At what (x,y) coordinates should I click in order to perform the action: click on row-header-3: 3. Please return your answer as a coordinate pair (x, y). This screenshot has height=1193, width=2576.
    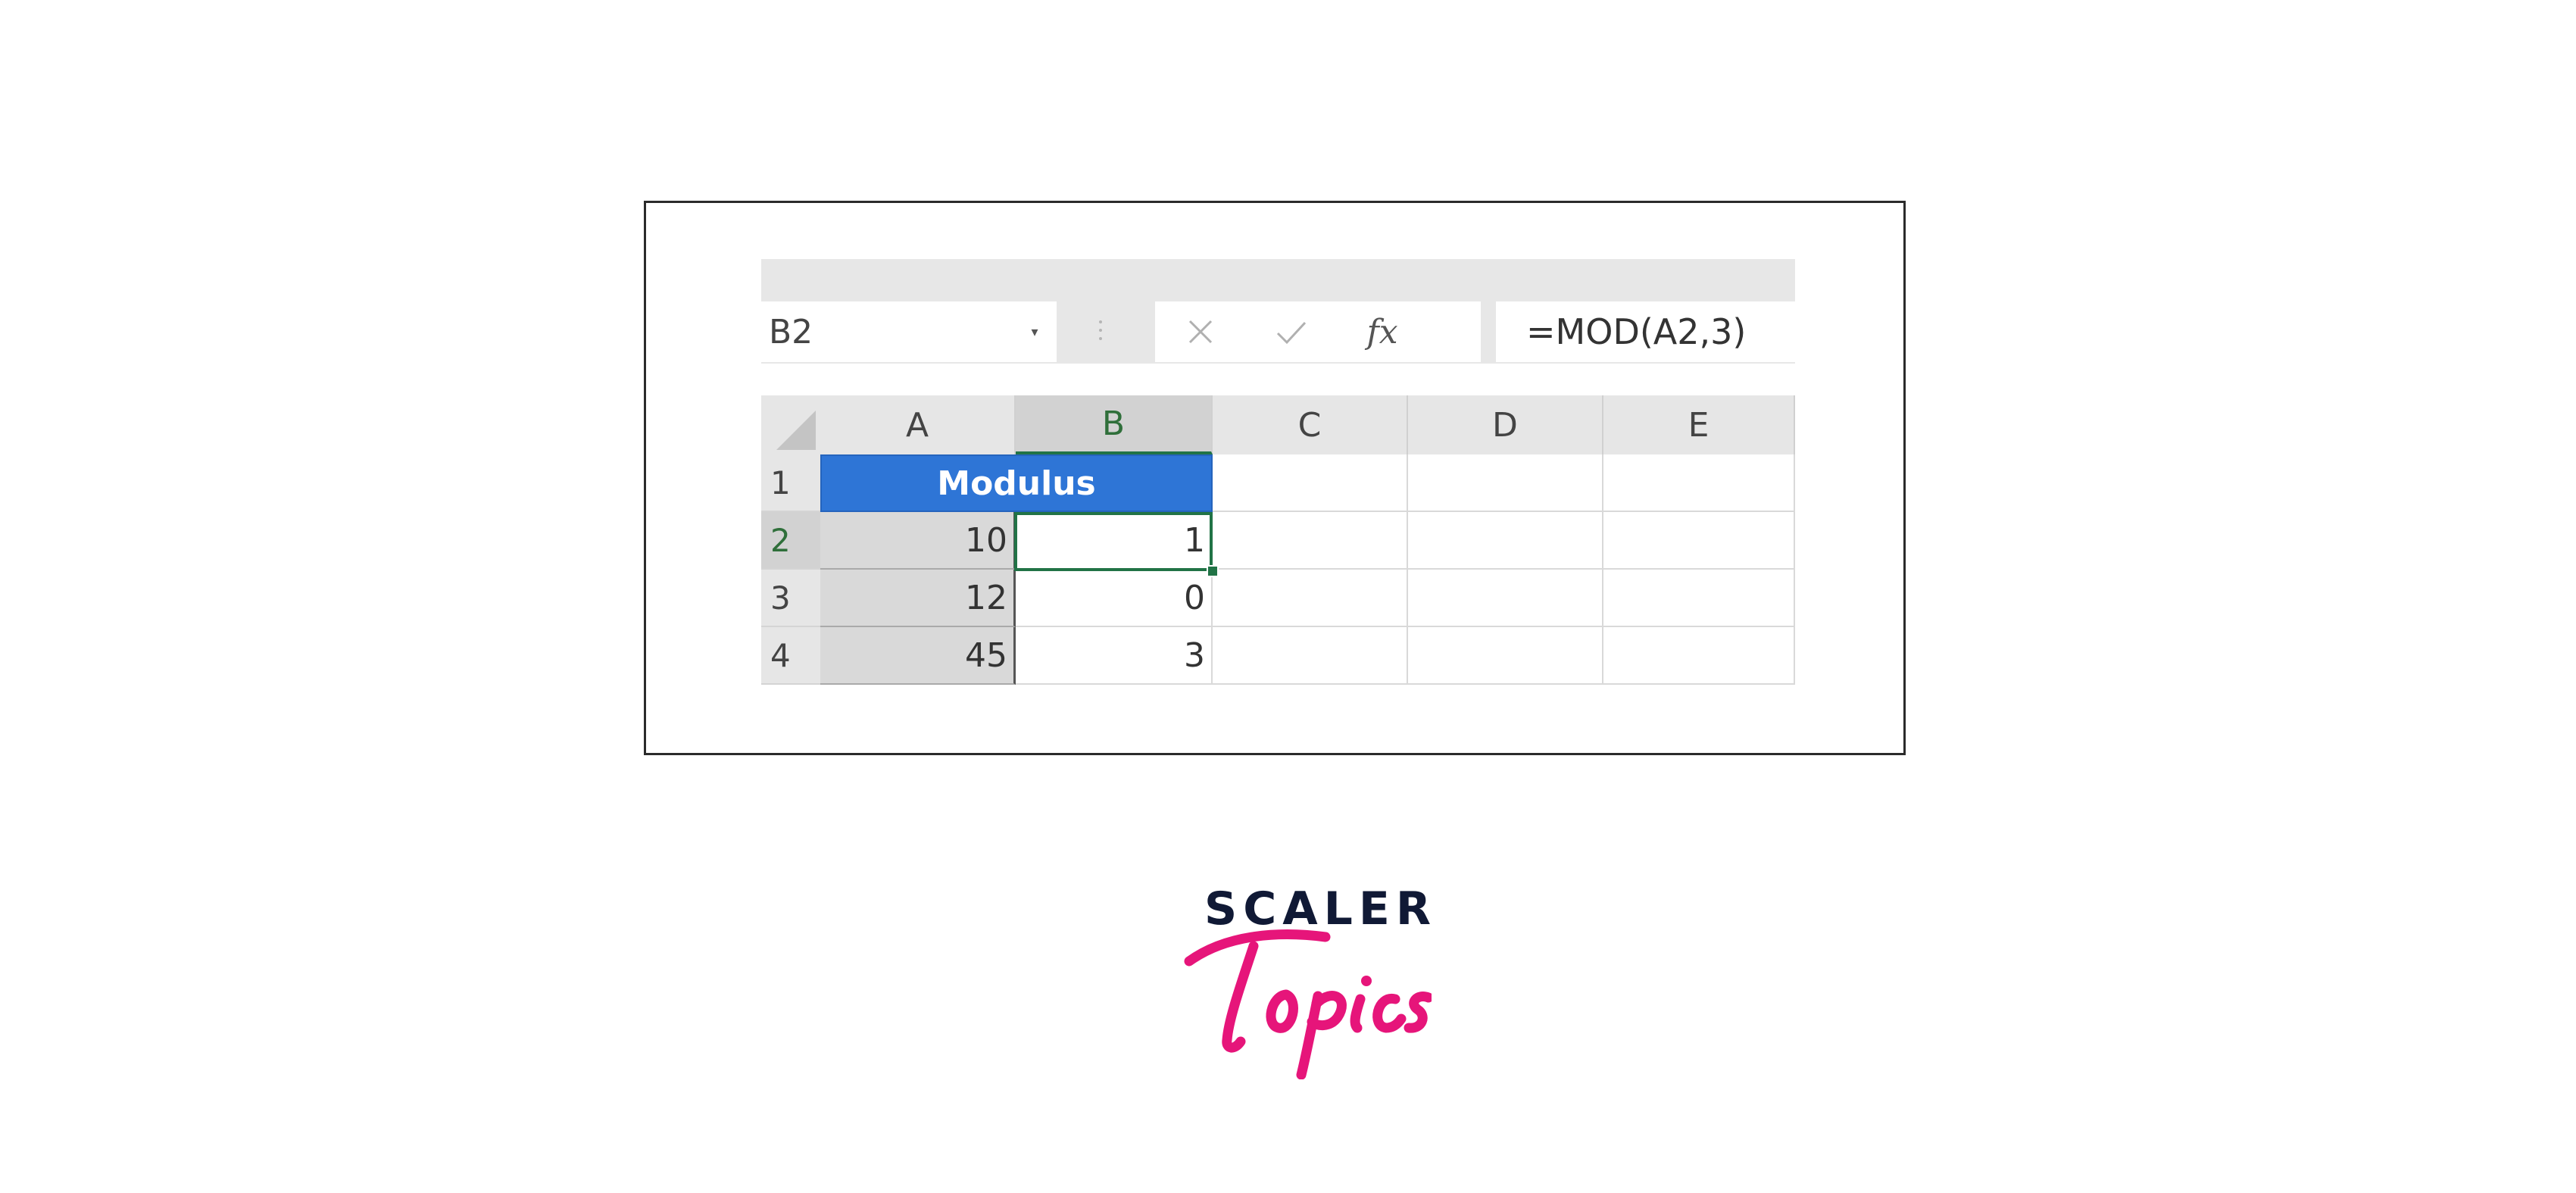
    Looking at the image, I should click on (791, 598).